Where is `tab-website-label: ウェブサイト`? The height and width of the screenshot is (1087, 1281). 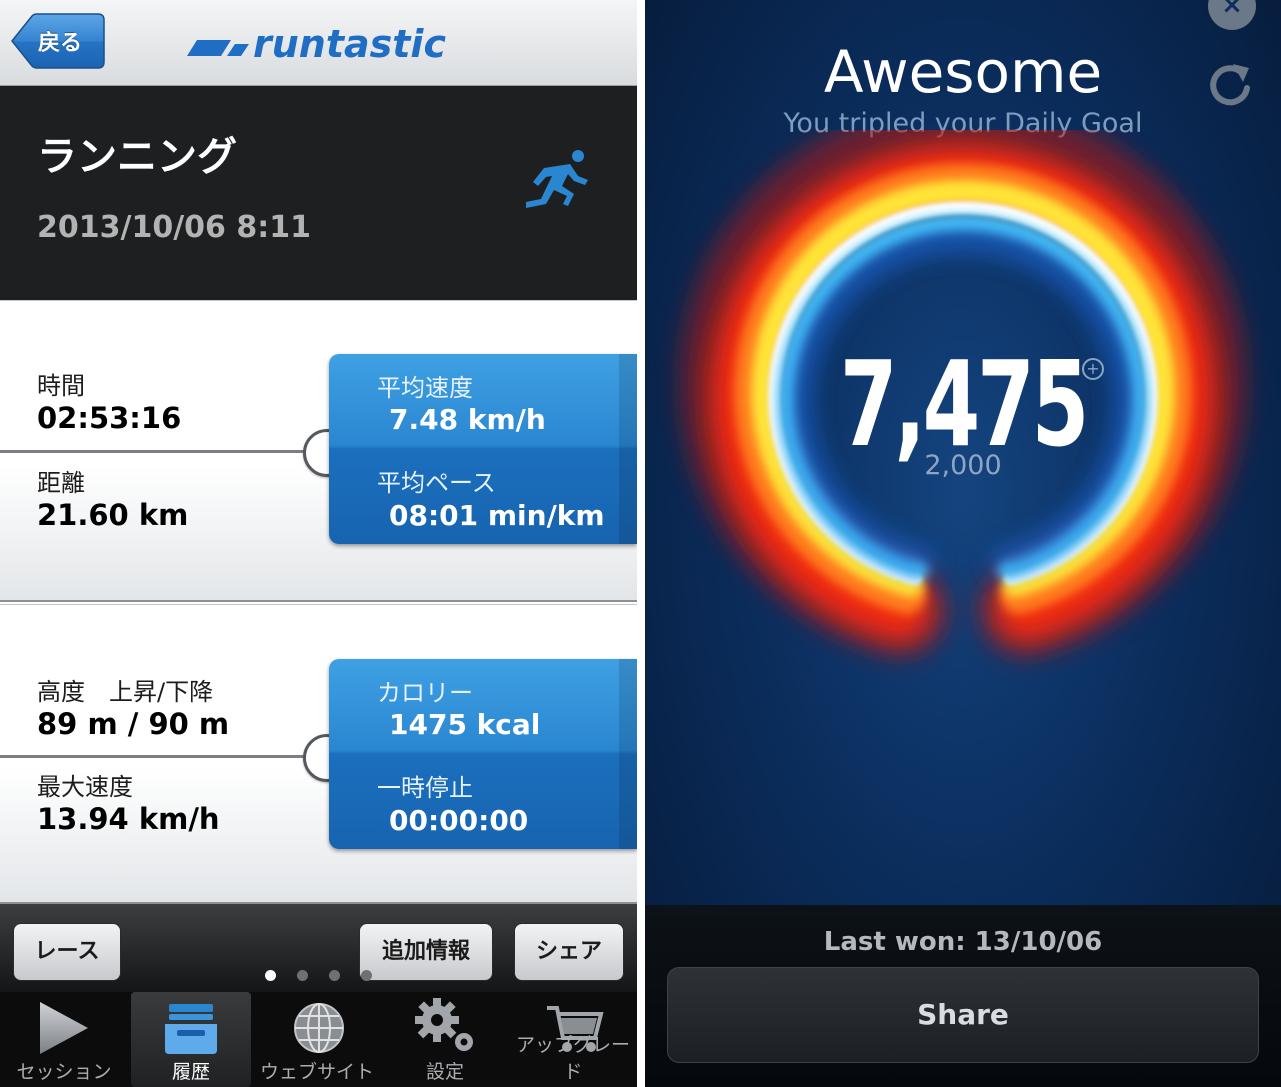
tab-website-label: ウェブサイト is located at coordinates (316, 1072).